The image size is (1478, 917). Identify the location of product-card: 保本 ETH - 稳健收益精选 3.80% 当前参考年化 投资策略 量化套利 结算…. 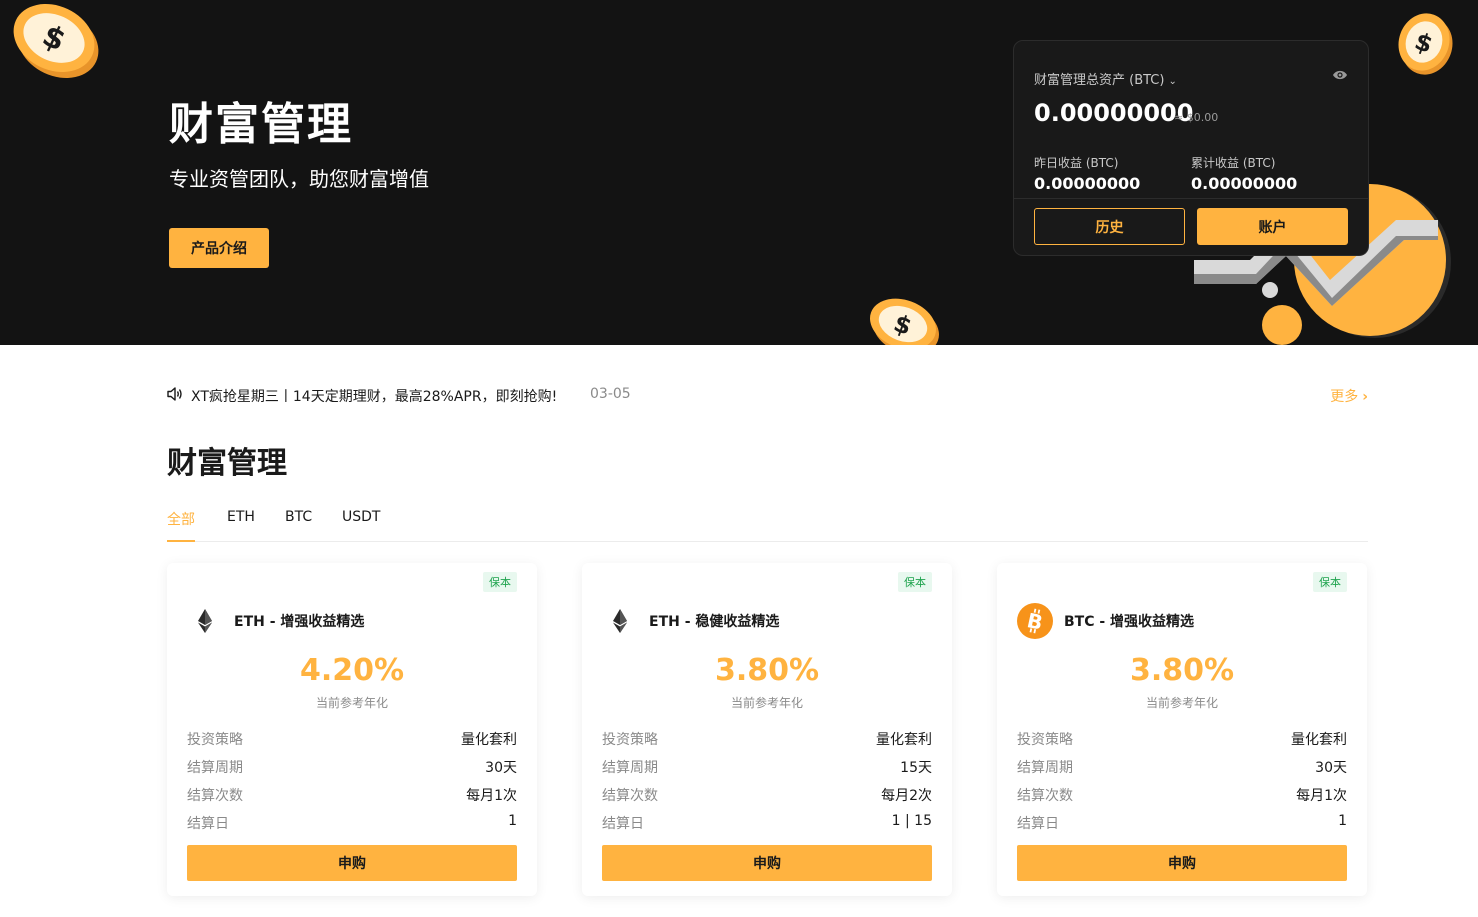
(767, 729).